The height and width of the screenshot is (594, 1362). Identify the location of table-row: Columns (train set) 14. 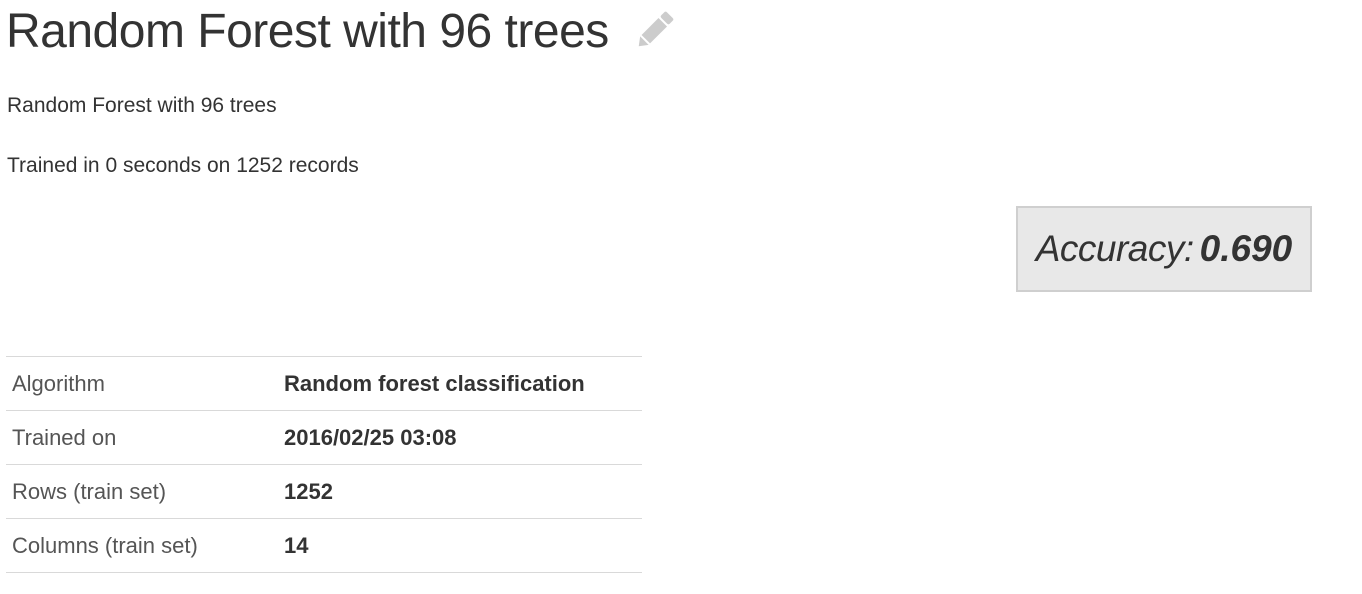
(324, 545).